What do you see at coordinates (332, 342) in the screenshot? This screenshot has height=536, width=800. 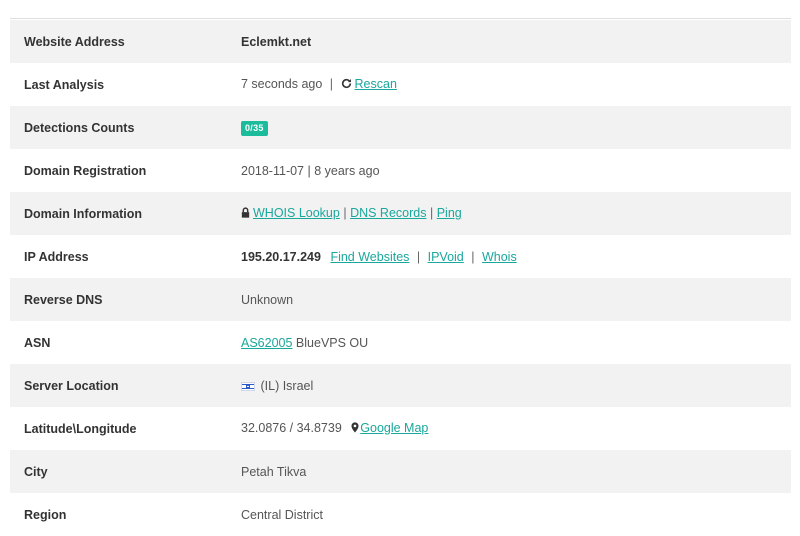 I see `asn-provider: BlueVPS OU` at bounding box center [332, 342].